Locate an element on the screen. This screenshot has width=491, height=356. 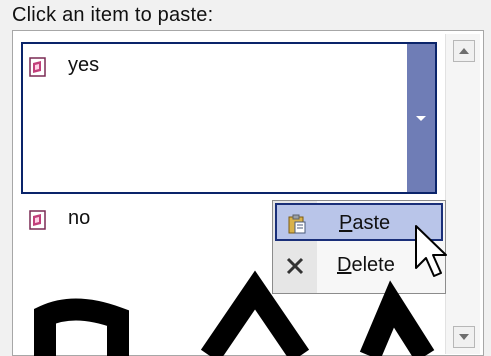
menu-item-label: Paste is located at coordinates (365, 223).